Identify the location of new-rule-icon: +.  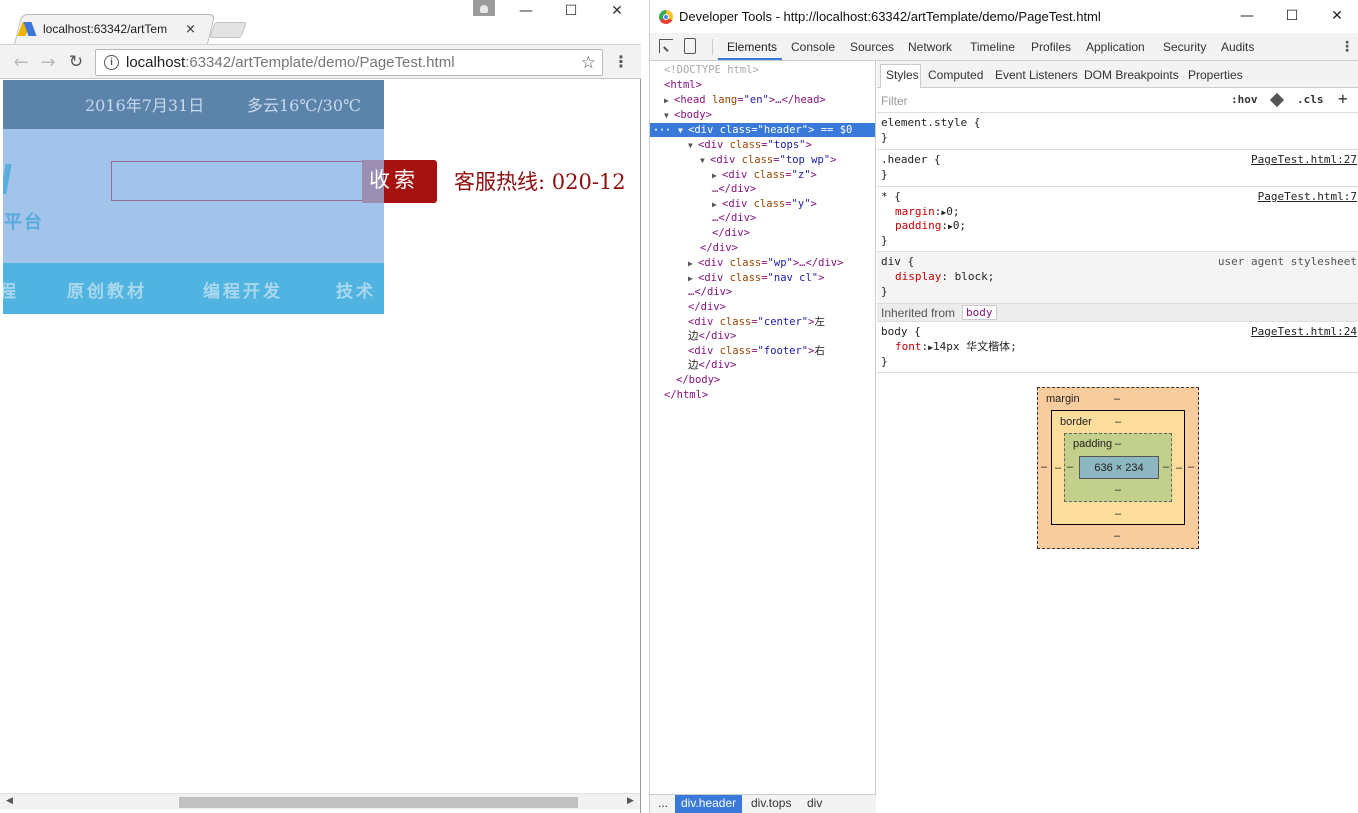
(1343, 98).